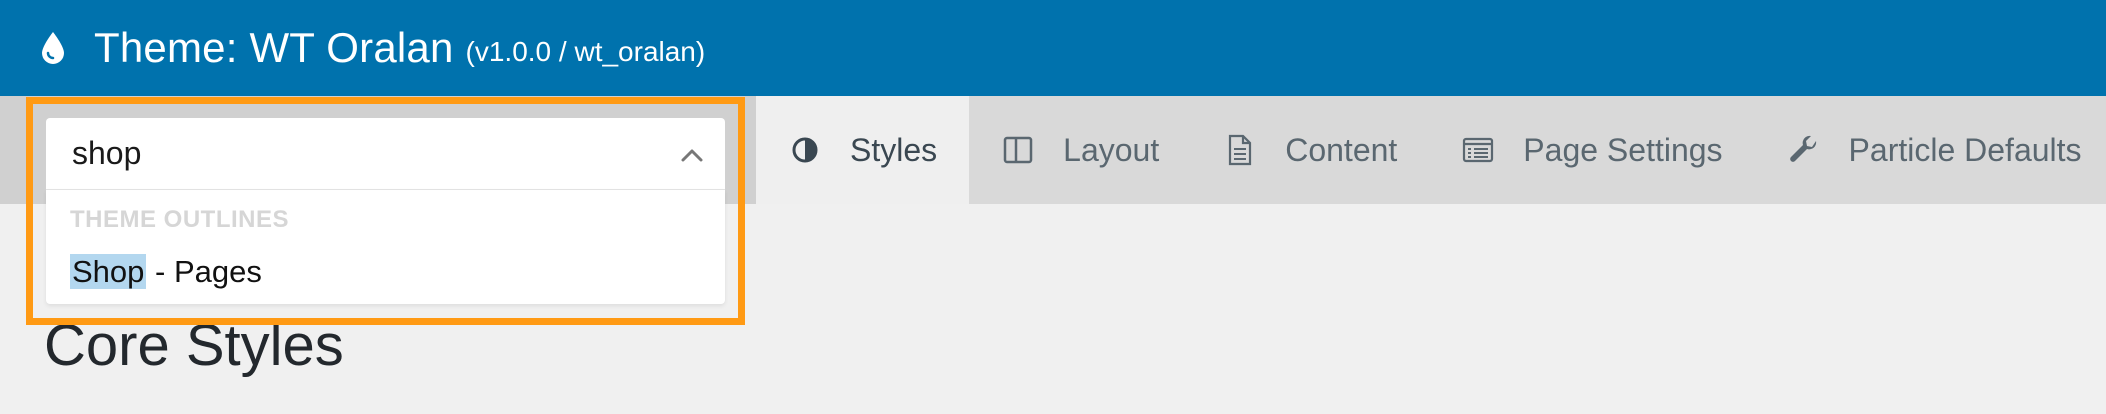  I want to click on wrench-icon, so click(1804, 150).